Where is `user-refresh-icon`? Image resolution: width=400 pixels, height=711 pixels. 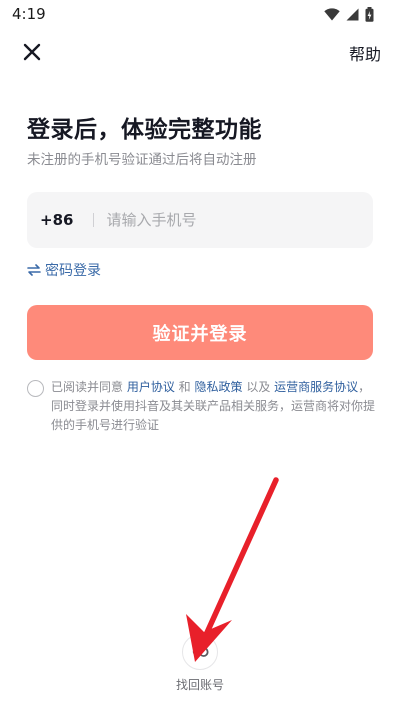
user-refresh-icon is located at coordinates (200, 651).